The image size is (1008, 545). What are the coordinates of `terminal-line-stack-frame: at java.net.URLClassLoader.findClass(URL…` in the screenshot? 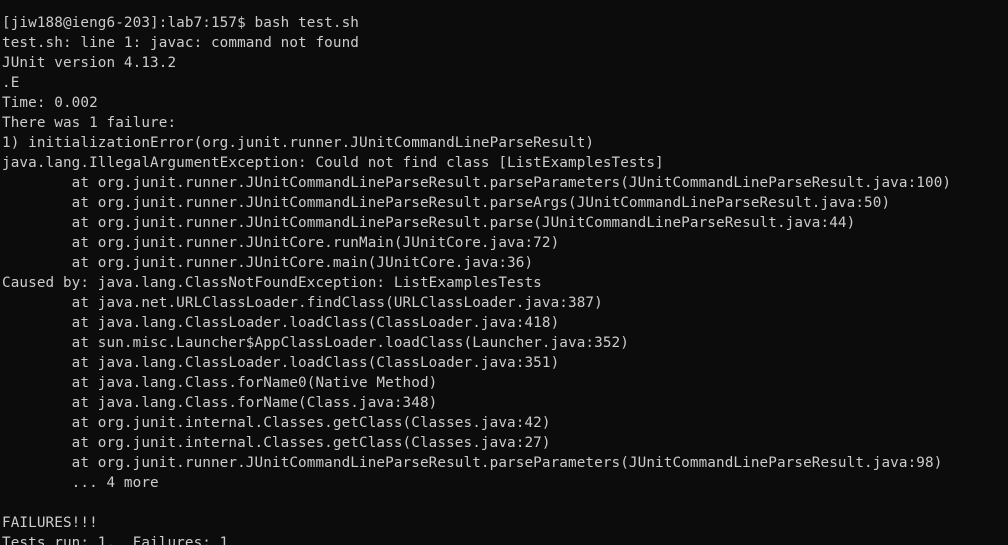 It's located at (302, 303).